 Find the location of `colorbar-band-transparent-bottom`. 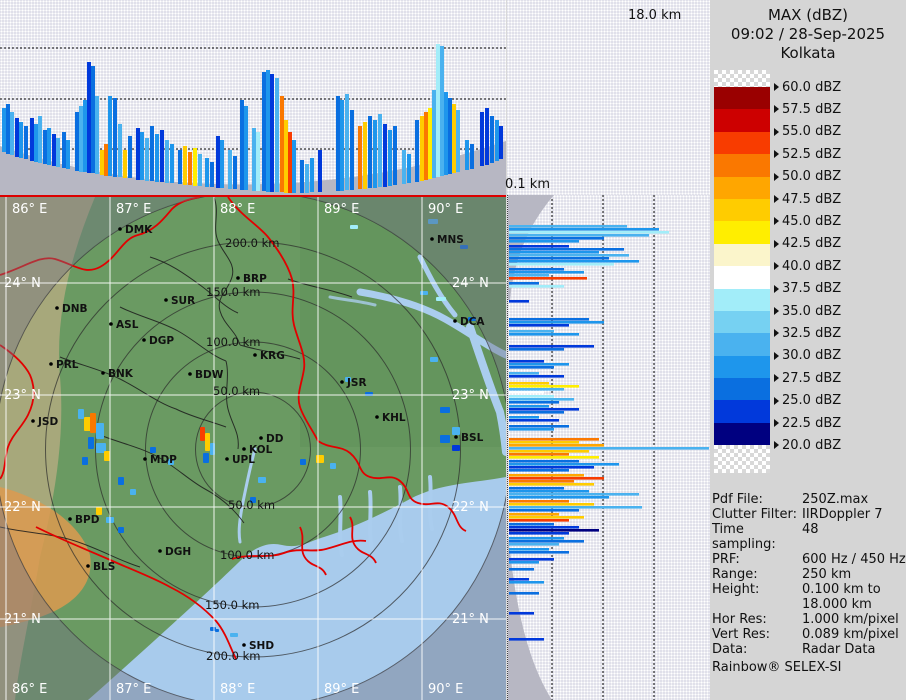

colorbar-band-transparent-bottom is located at coordinates (742, 459).